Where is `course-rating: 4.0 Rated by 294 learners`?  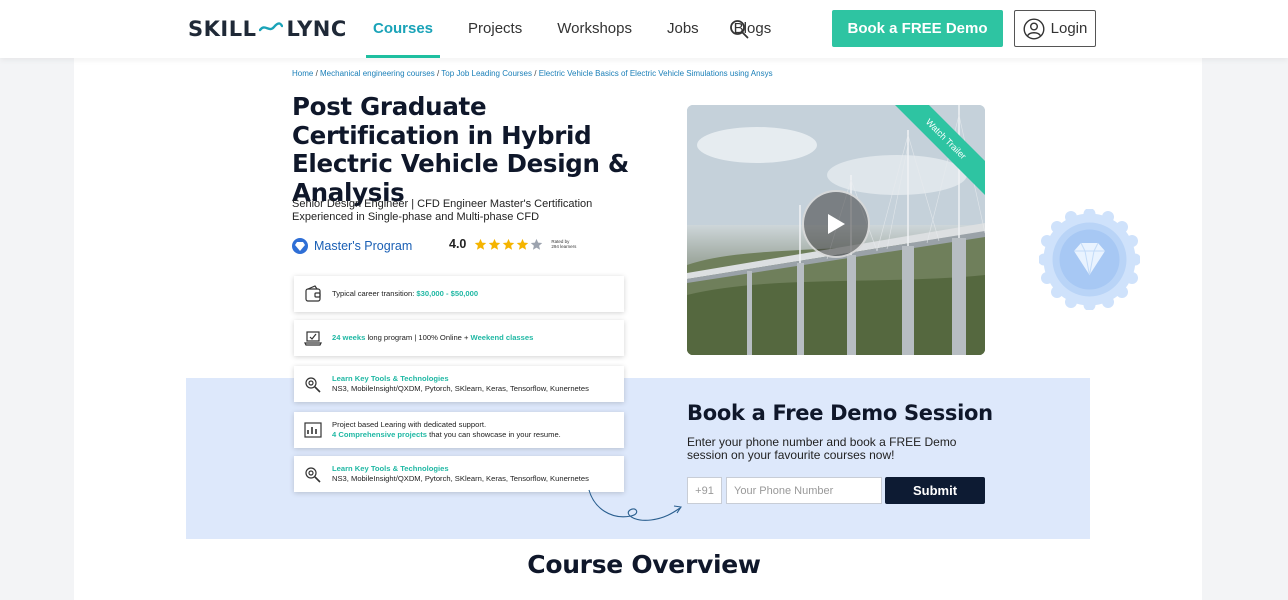 course-rating: 4.0 Rated by 294 learners is located at coordinates (518, 244).